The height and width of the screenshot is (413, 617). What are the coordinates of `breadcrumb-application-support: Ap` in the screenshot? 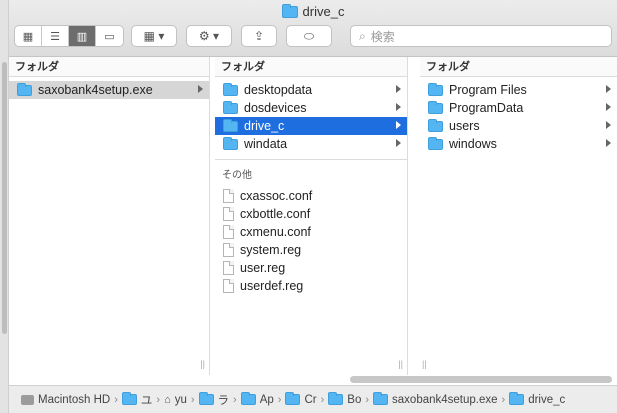 It's located at (257, 399).